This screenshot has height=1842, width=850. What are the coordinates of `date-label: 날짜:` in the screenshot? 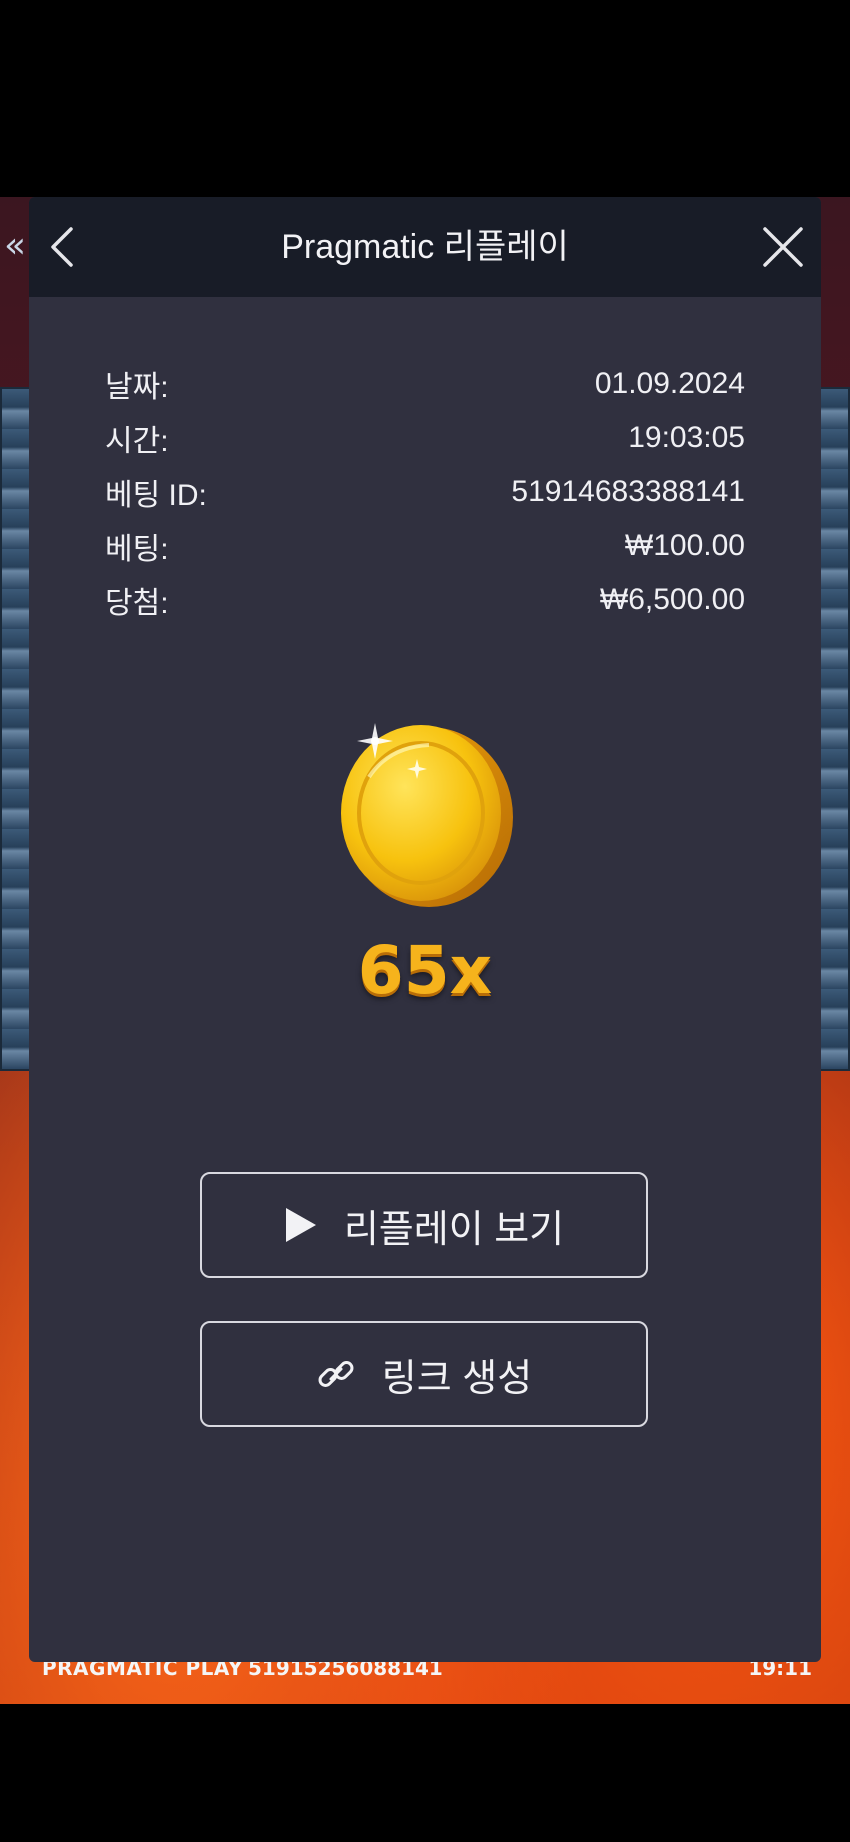 It's located at (137, 387).